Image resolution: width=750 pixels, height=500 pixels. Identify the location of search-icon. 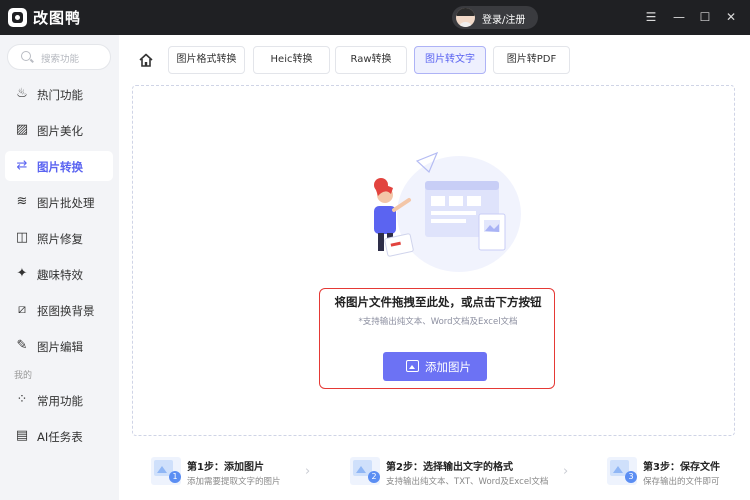
(26, 56).